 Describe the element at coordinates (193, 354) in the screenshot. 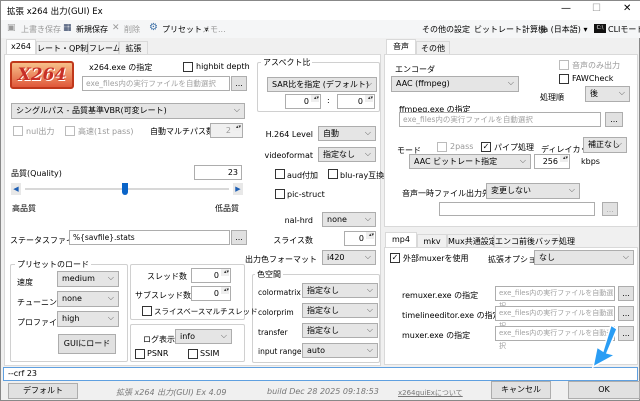

I see `ssim-checkbox` at that location.